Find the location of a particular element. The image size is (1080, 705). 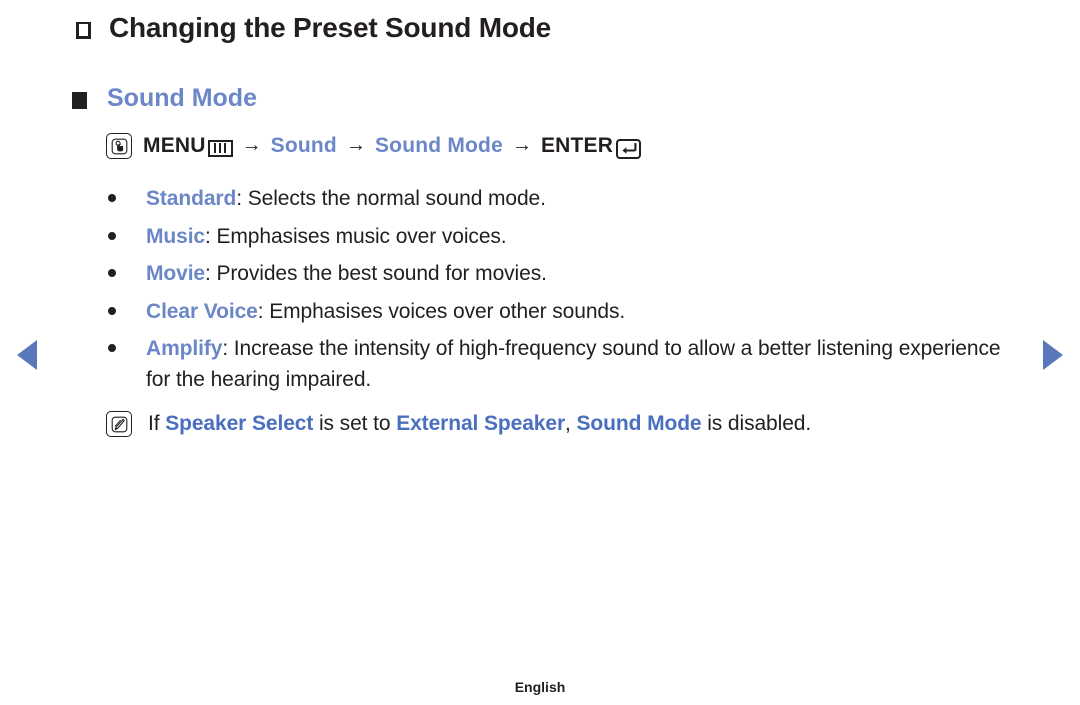

enter-label: ENTER is located at coordinates (577, 145).